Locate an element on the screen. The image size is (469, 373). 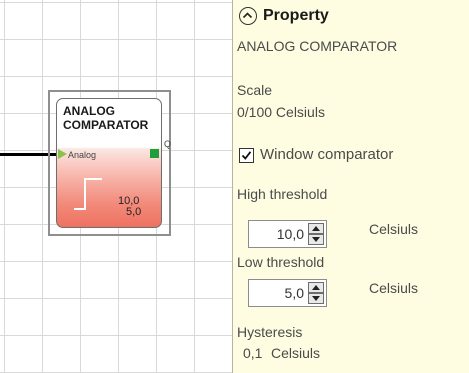
step-function-icon is located at coordinates (88, 194).